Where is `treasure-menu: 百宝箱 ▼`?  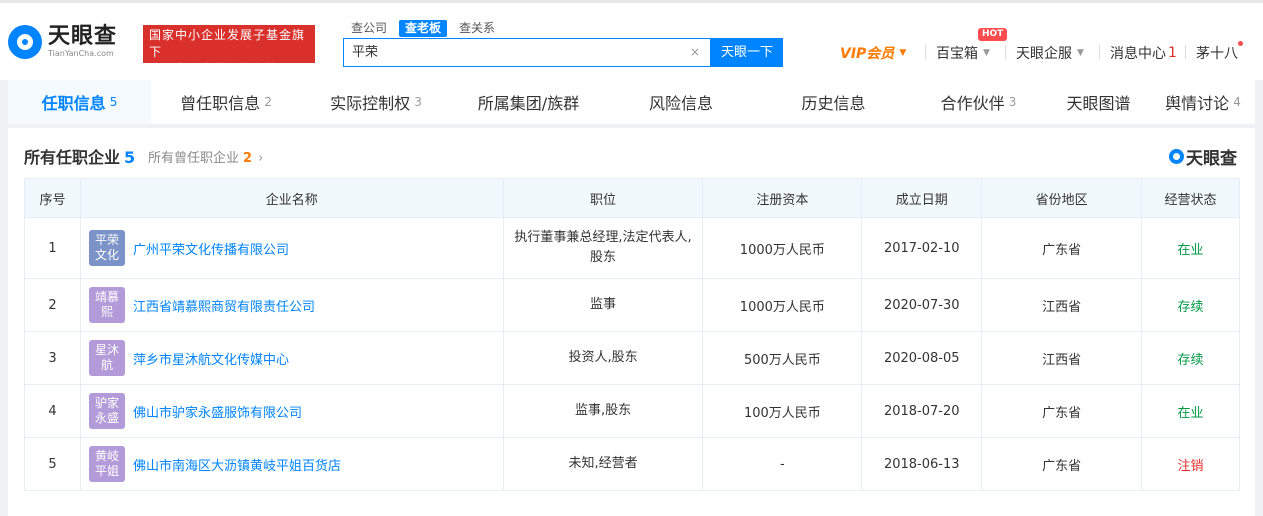 treasure-menu: 百宝箱 ▼ is located at coordinates (963, 53).